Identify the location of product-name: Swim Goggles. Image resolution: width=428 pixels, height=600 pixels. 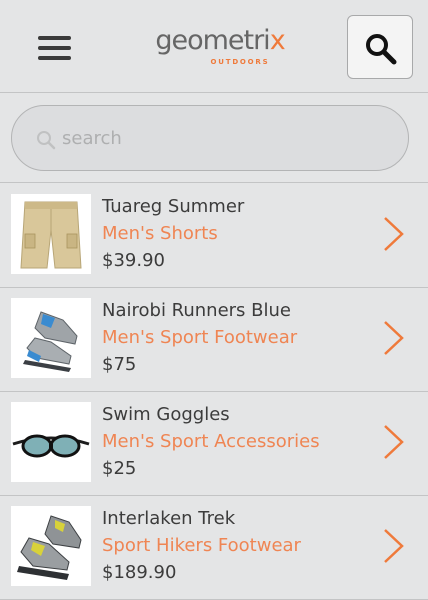
(166, 414).